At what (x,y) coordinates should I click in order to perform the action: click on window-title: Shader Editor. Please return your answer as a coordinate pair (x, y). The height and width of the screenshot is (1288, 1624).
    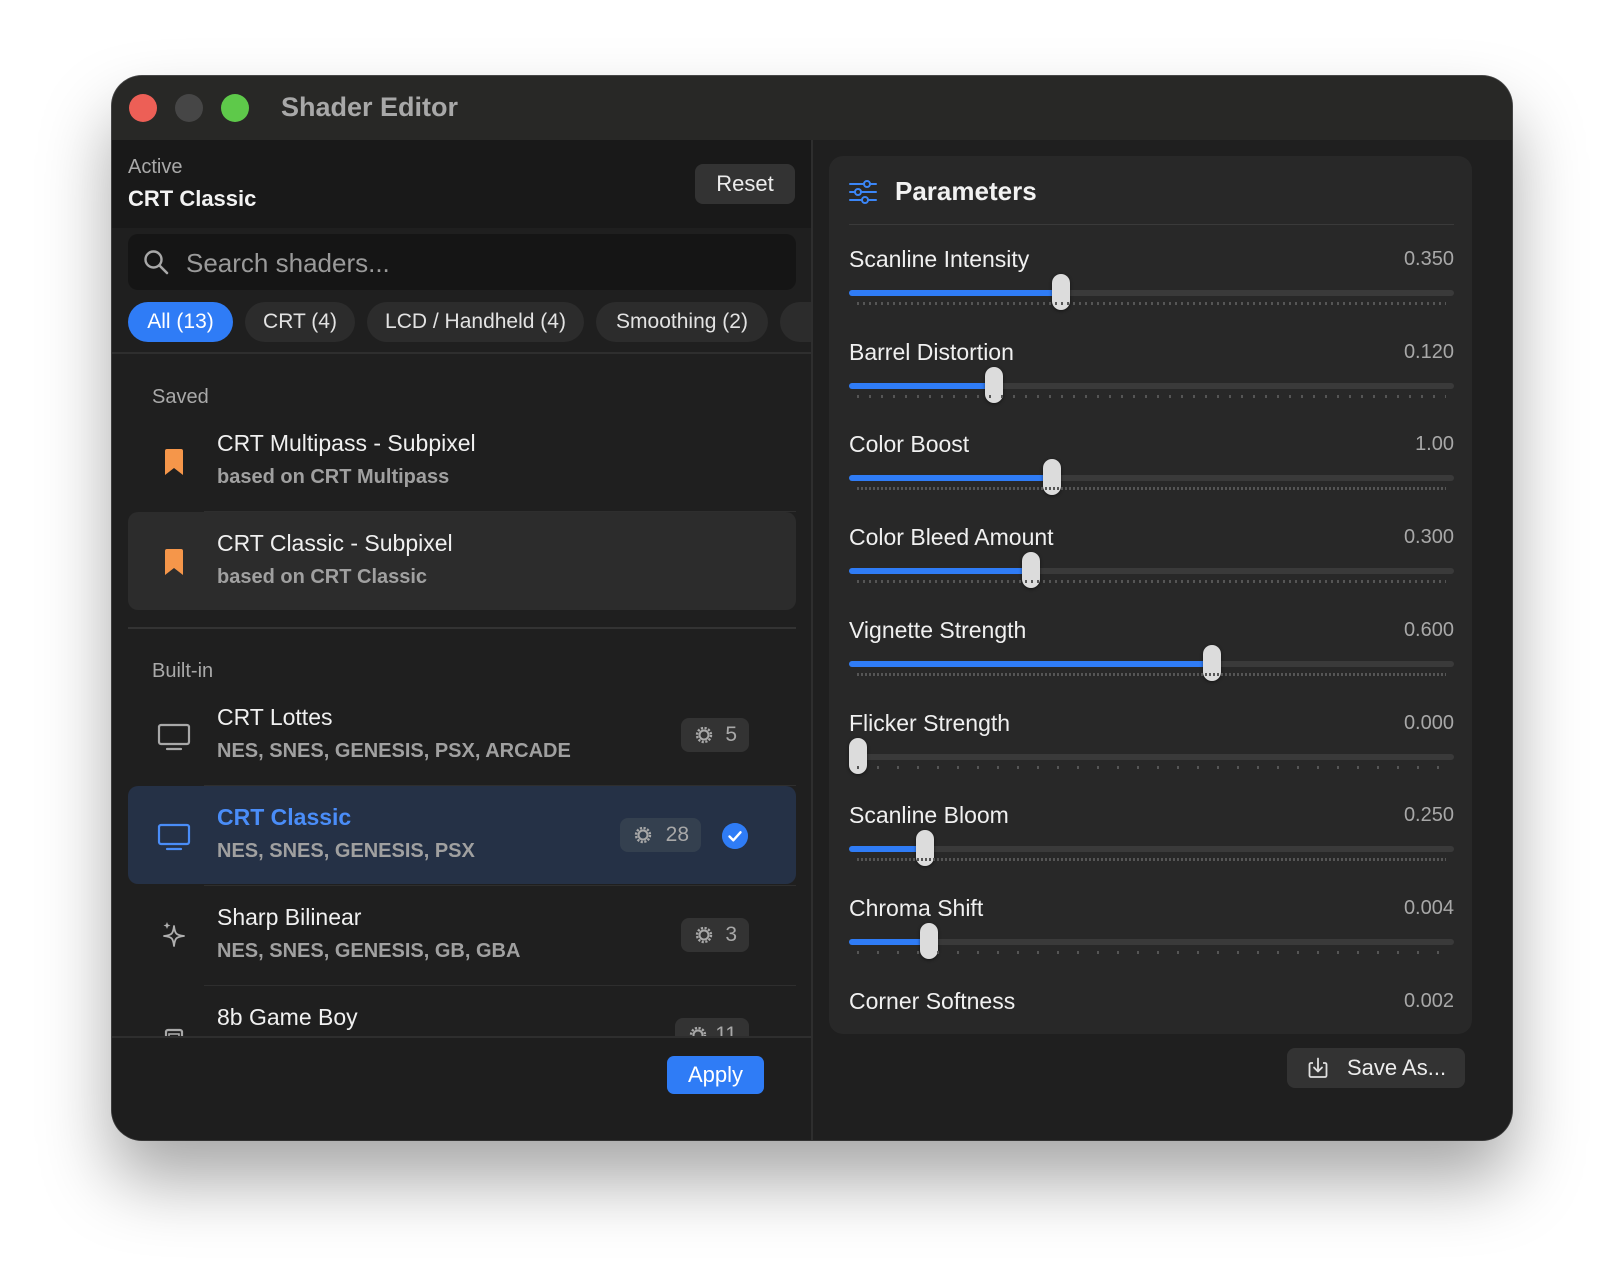
    Looking at the image, I should click on (370, 107).